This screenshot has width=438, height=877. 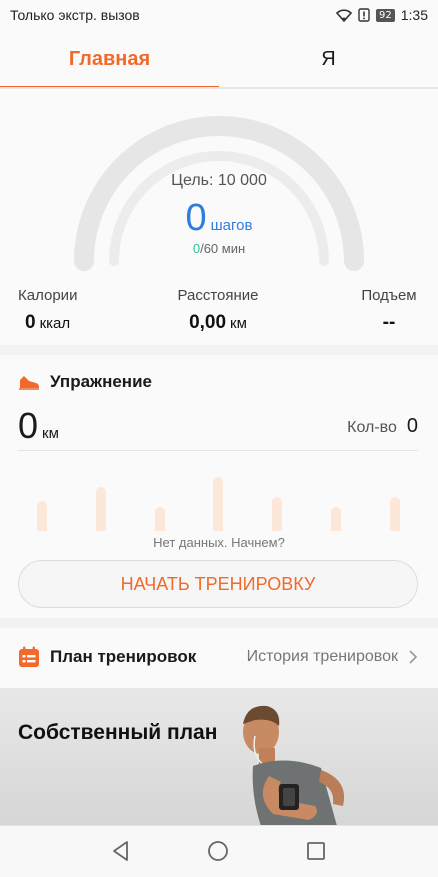 What do you see at coordinates (218, 584) in the screenshot?
I see `start-workout-button: НАЧАТЬ ТРЕНИРОВКУ` at bounding box center [218, 584].